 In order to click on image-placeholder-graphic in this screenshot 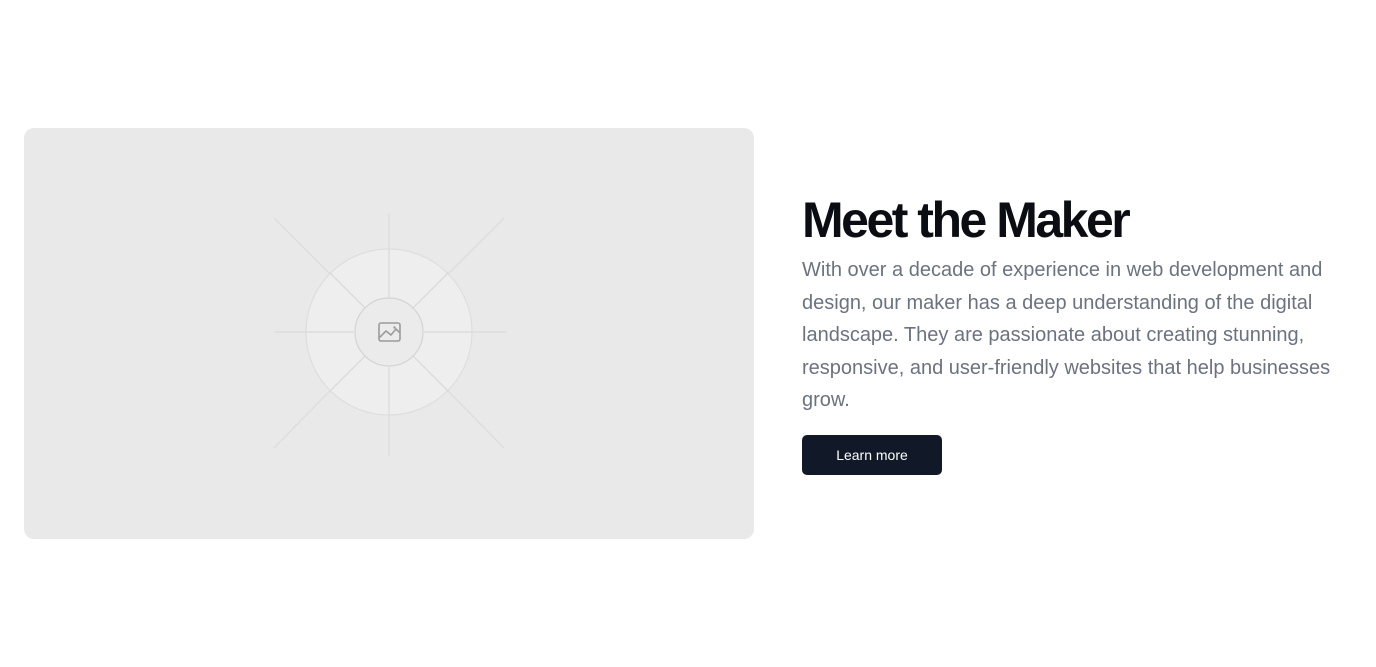, I will do `click(389, 334)`.